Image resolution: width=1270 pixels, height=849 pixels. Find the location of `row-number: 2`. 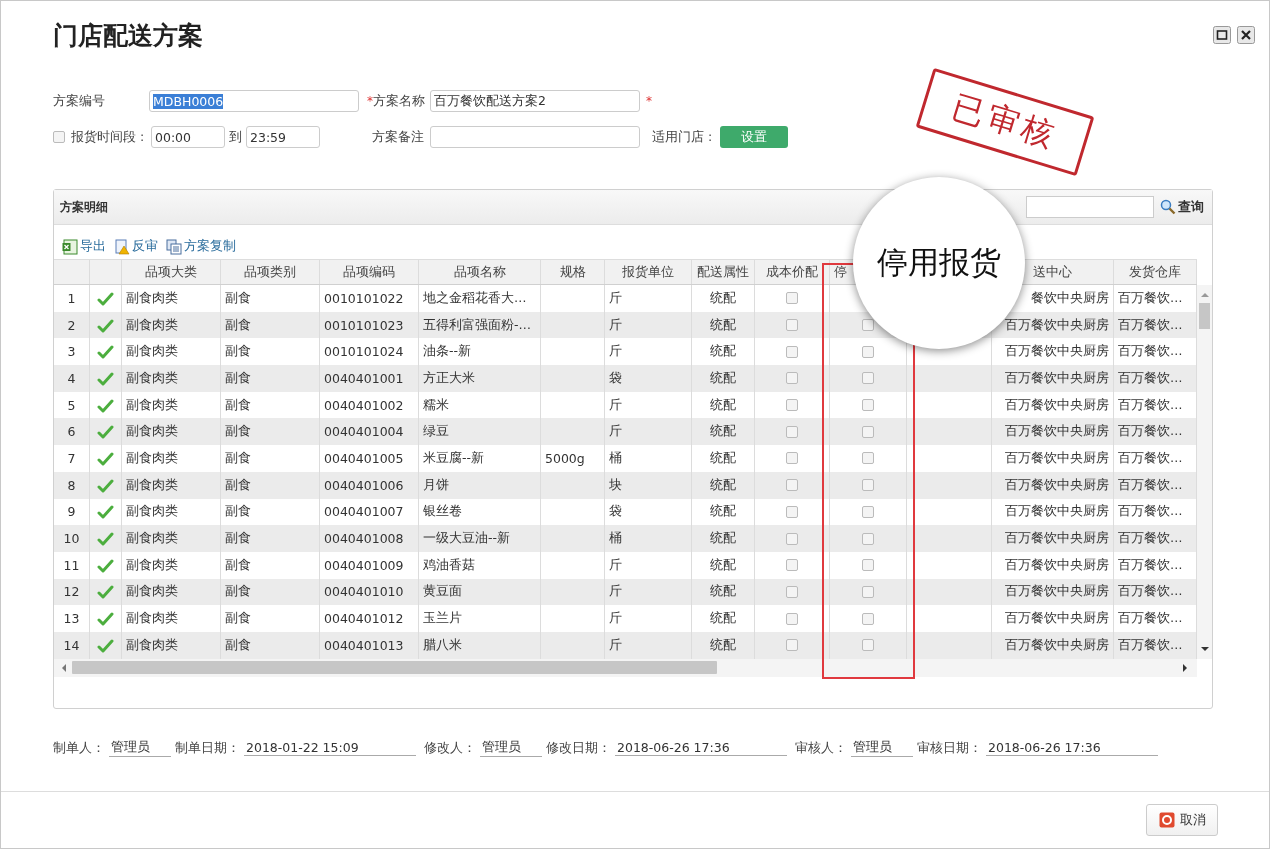

row-number: 2 is located at coordinates (71, 325).